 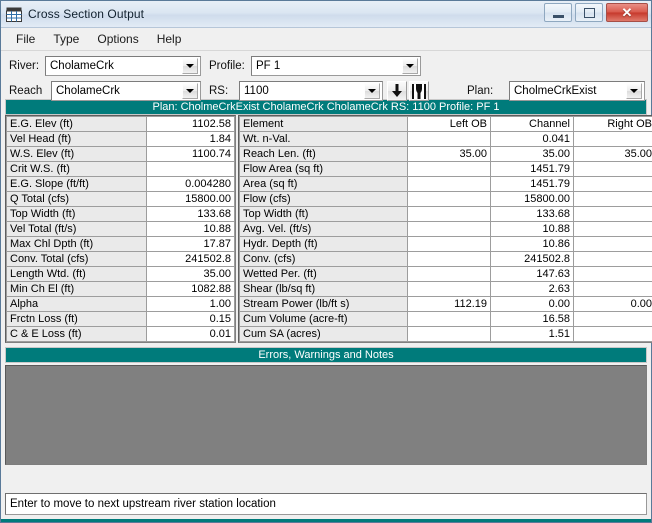 What do you see at coordinates (76, 259) in the screenshot?
I see `summary-label: Conv. Total (cfs)` at bounding box center [76, 259].